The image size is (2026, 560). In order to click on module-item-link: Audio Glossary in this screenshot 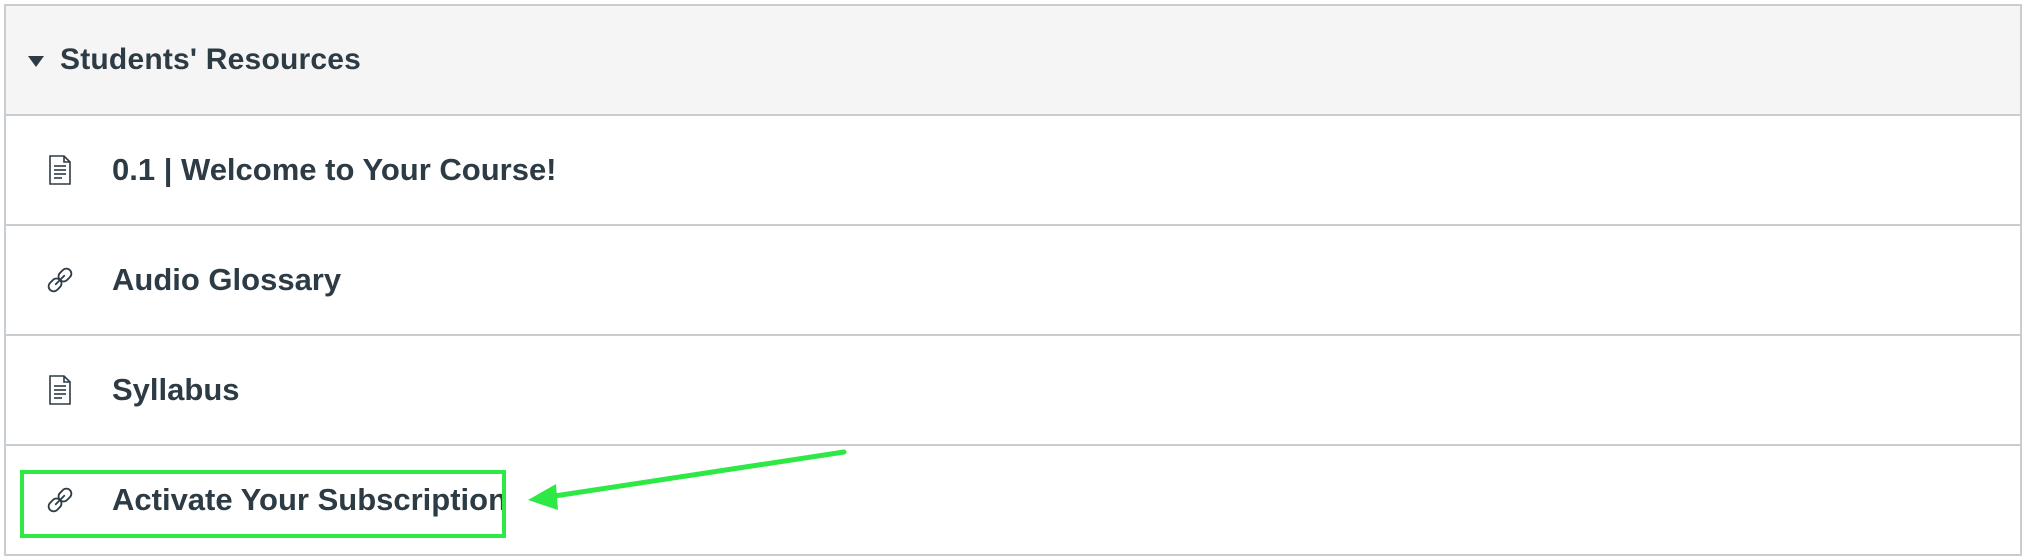, I will do `click(226, 280)`.